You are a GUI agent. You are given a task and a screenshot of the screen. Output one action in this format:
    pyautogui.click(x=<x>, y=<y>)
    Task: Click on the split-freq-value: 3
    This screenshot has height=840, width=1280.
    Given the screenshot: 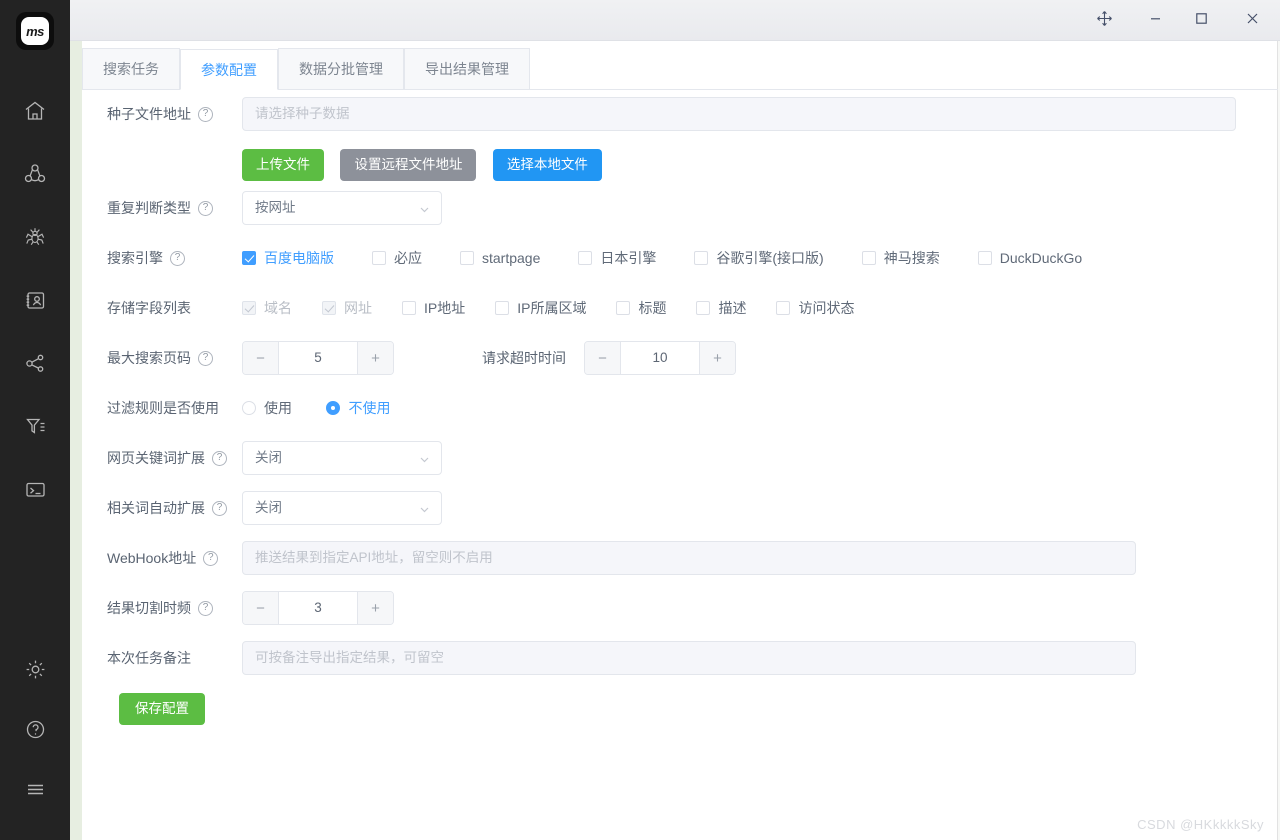 What is the action you would take?
    pyautogui.click(x=318, y=608)
    